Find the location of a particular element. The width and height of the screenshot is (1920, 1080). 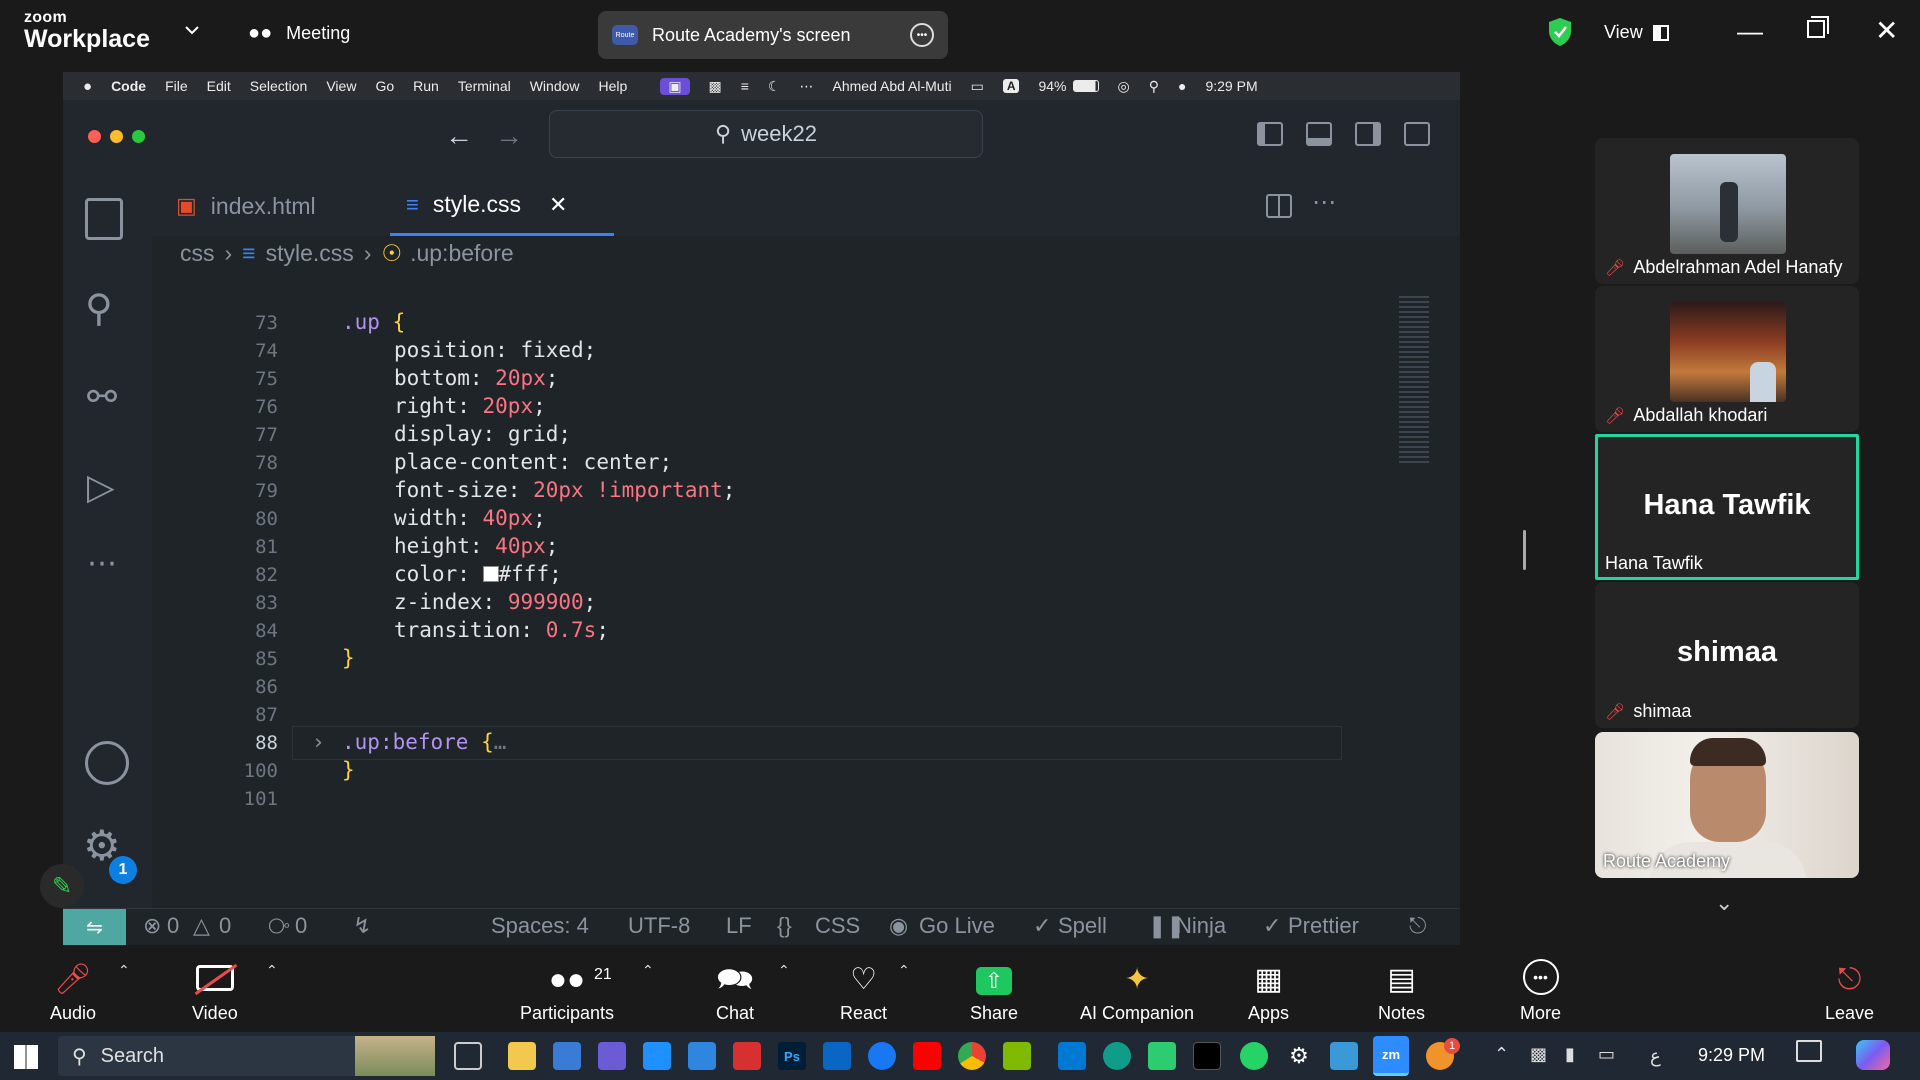

apple-icon: ● is located at coordinates (87, 86).